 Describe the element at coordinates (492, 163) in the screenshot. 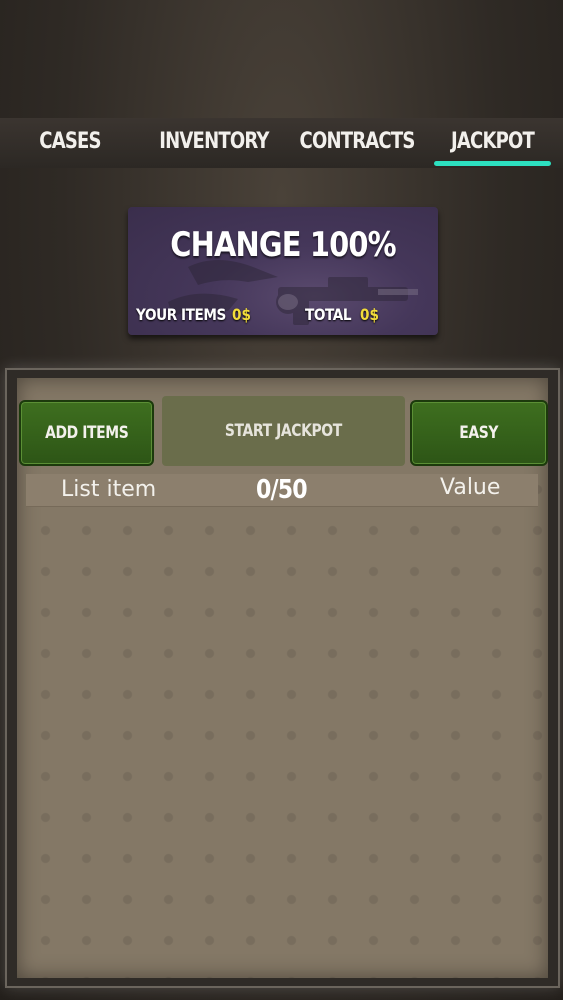

I see `active-tab-indicator` at that location.